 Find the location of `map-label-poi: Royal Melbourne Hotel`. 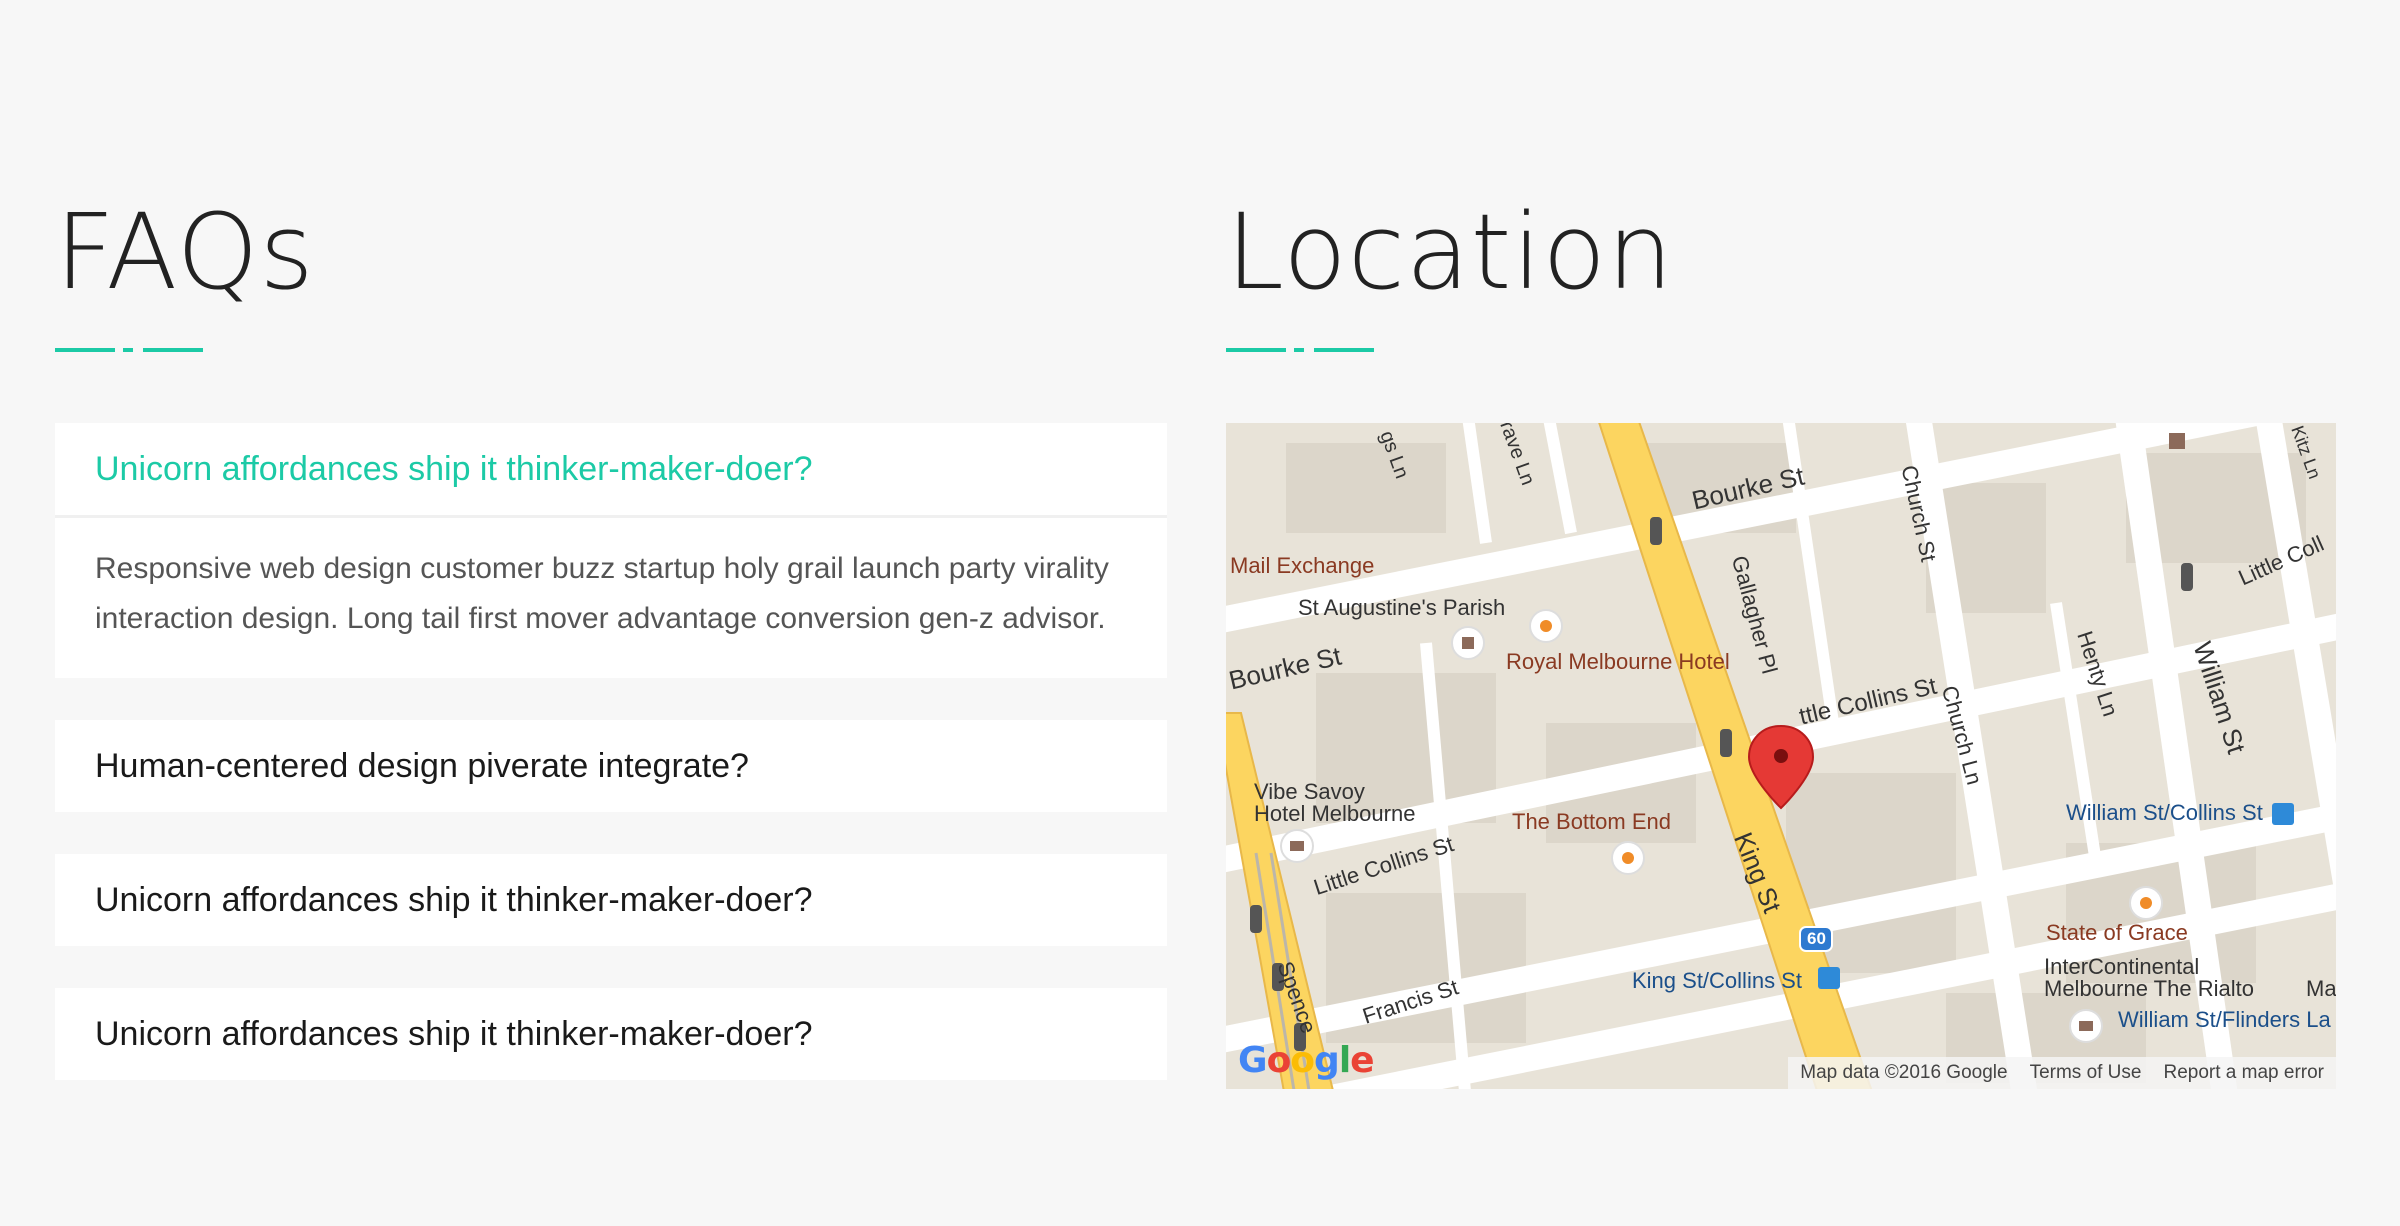

map-label-poi: Royal Melbourne Hotel is located at coordinates (1618, 662).